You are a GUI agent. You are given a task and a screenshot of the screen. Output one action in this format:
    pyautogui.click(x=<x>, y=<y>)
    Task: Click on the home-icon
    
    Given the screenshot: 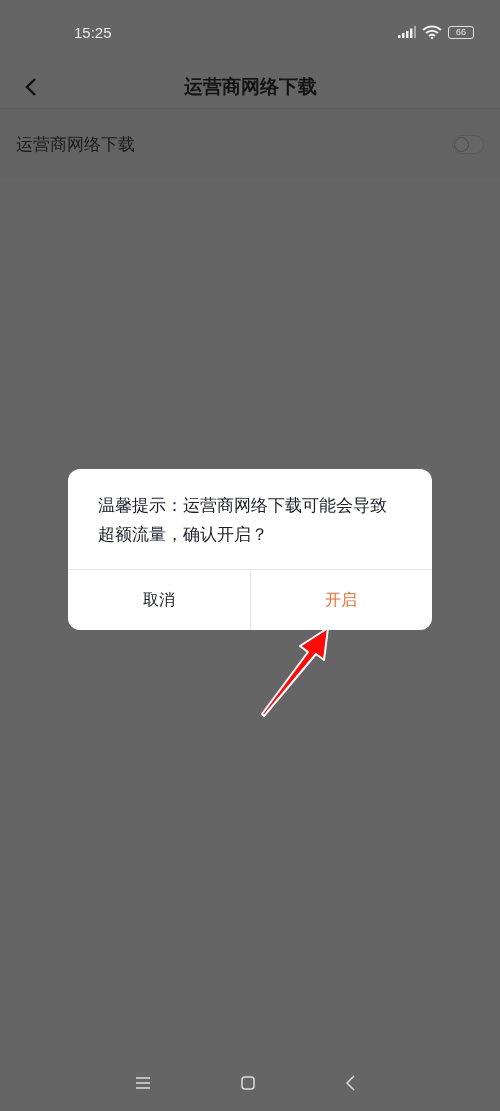 What is the action you would take?
    pyautogui.click(x=247, y=1083)
    